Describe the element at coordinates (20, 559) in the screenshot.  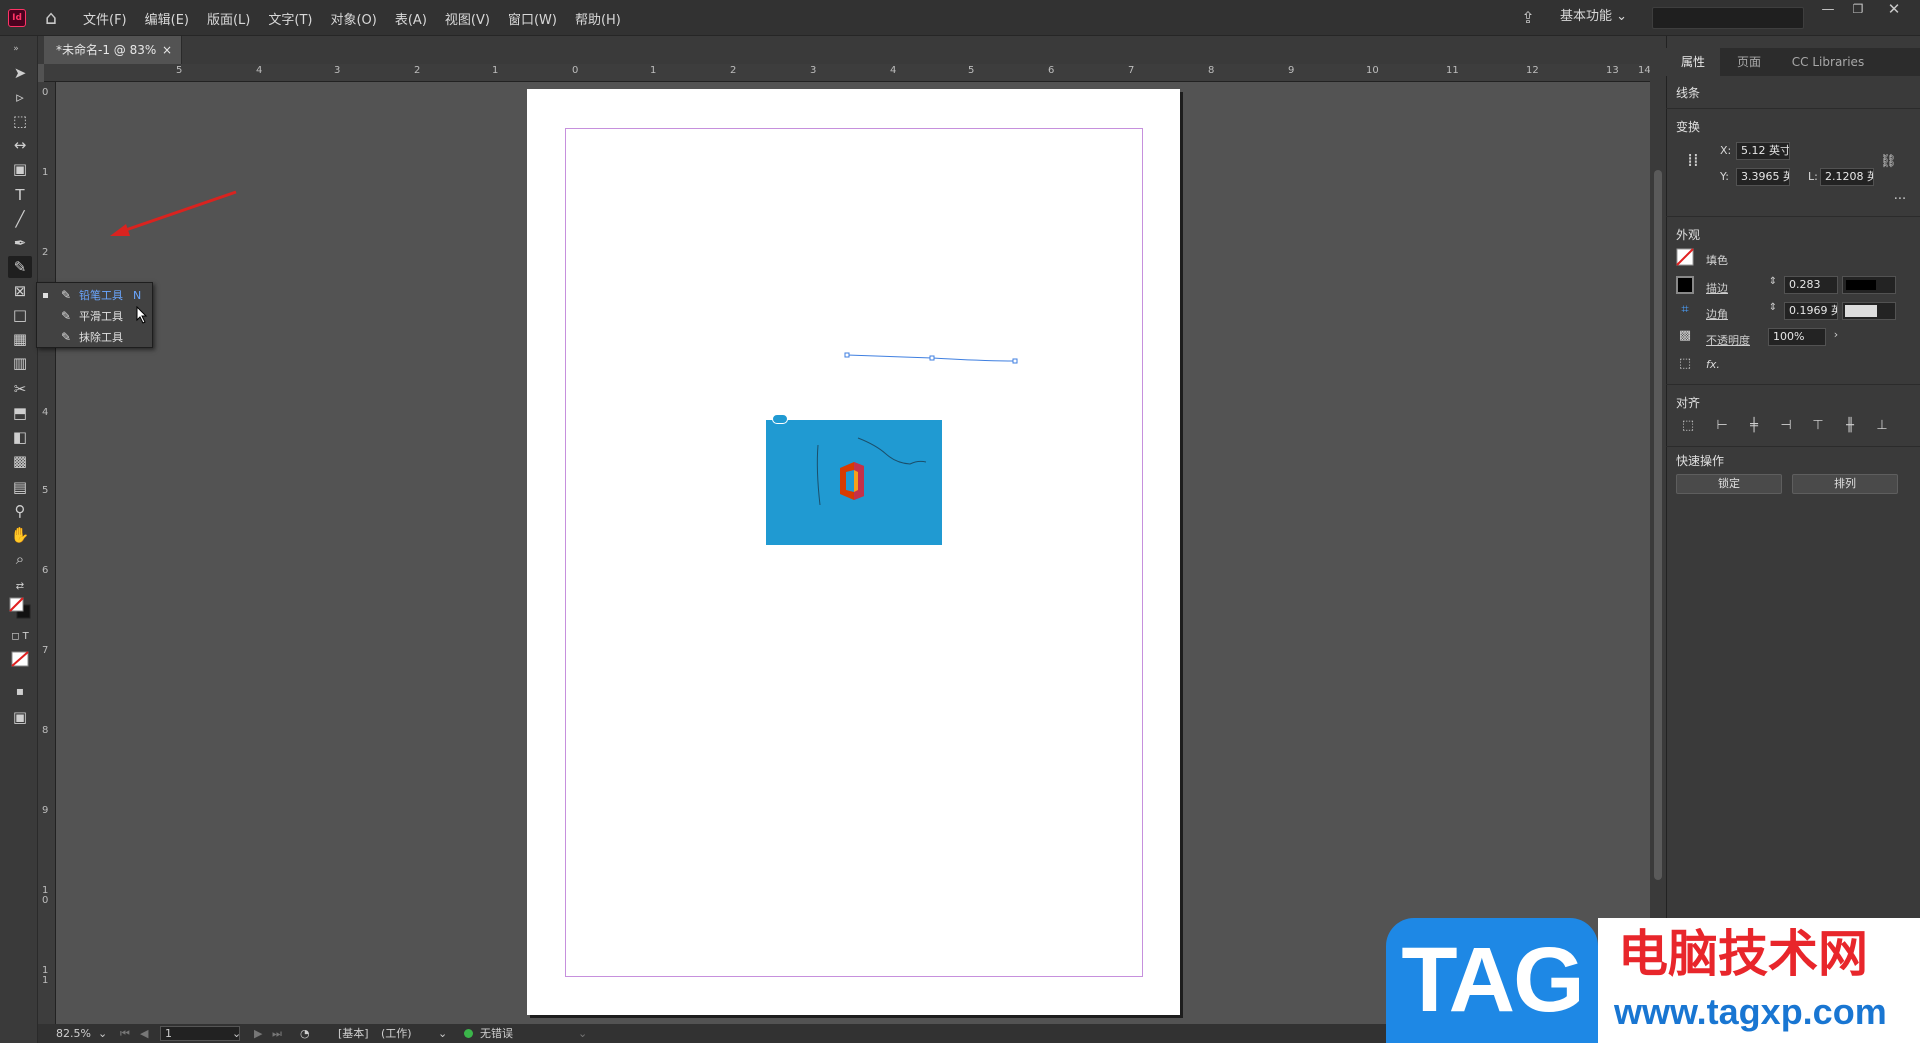
I see `zoom-tool-icon: ⌕` at that location.